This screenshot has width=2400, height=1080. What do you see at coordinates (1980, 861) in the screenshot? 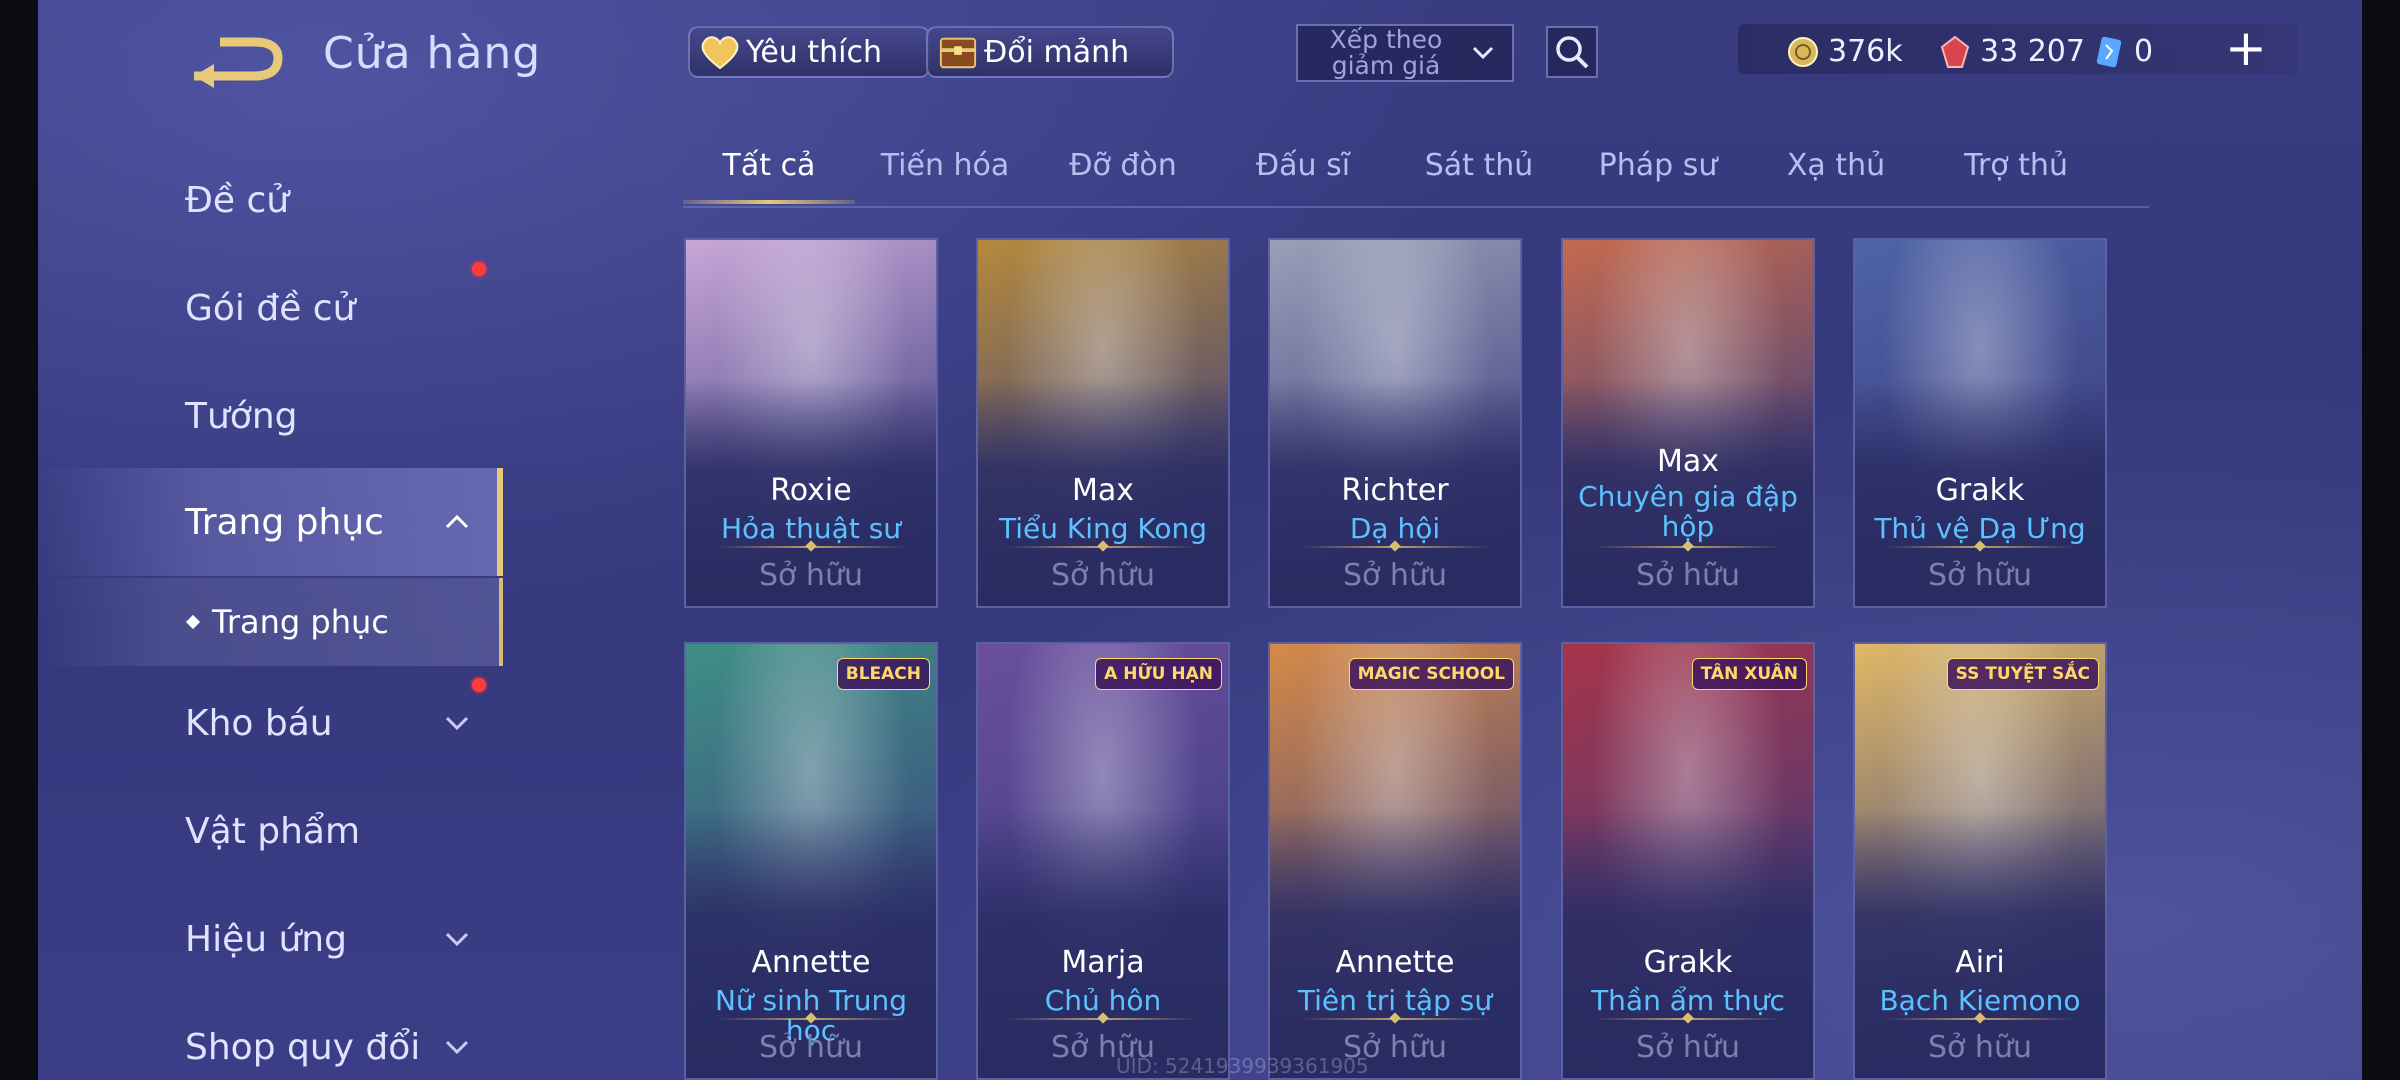
I see `skin-card: SS TUYỆT SẮC Airi Bạch Kiemono Sở hữu` at bounding box center [1980, 861].